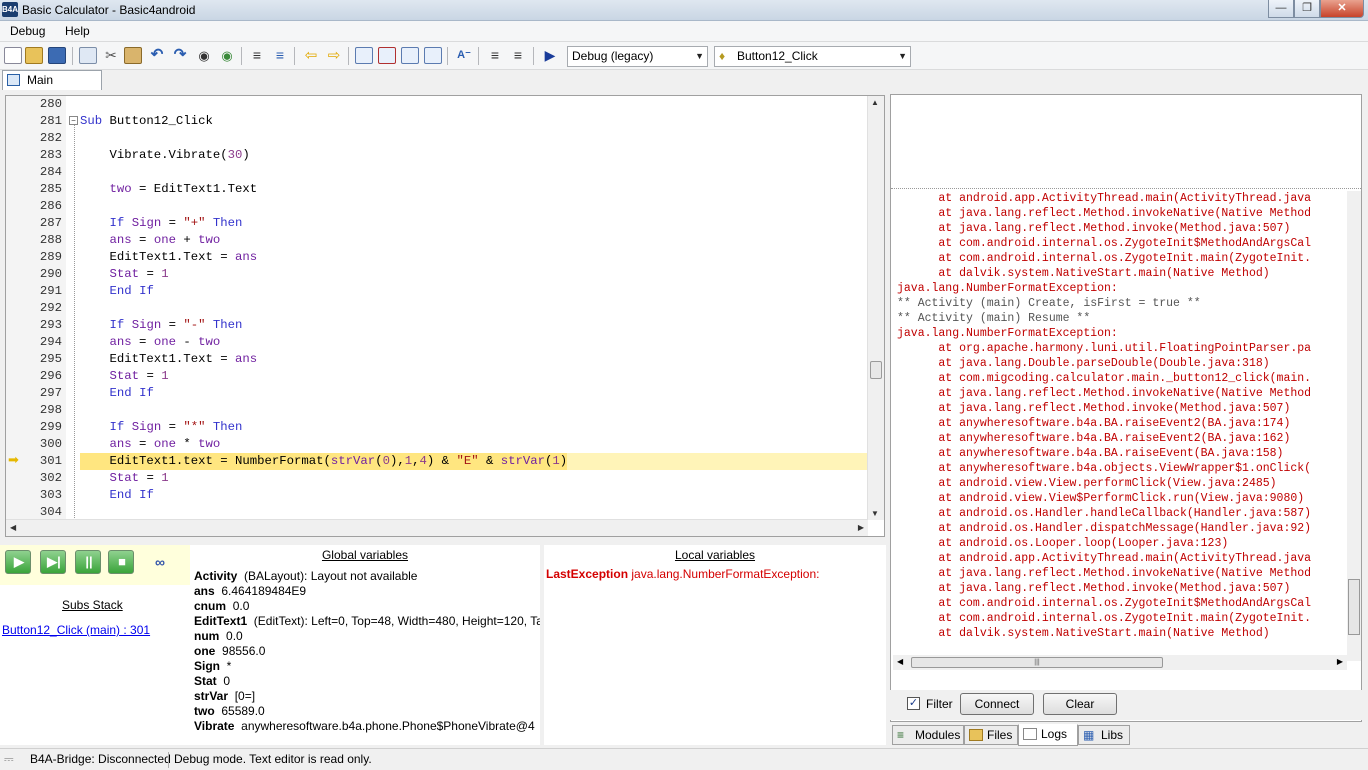 The height and width of the screenshot is (770, 1368). What do you see at coordinates (722, 56) in the screenshot?
I see `sub-icon: ♦` at bounding box center [722, 56].